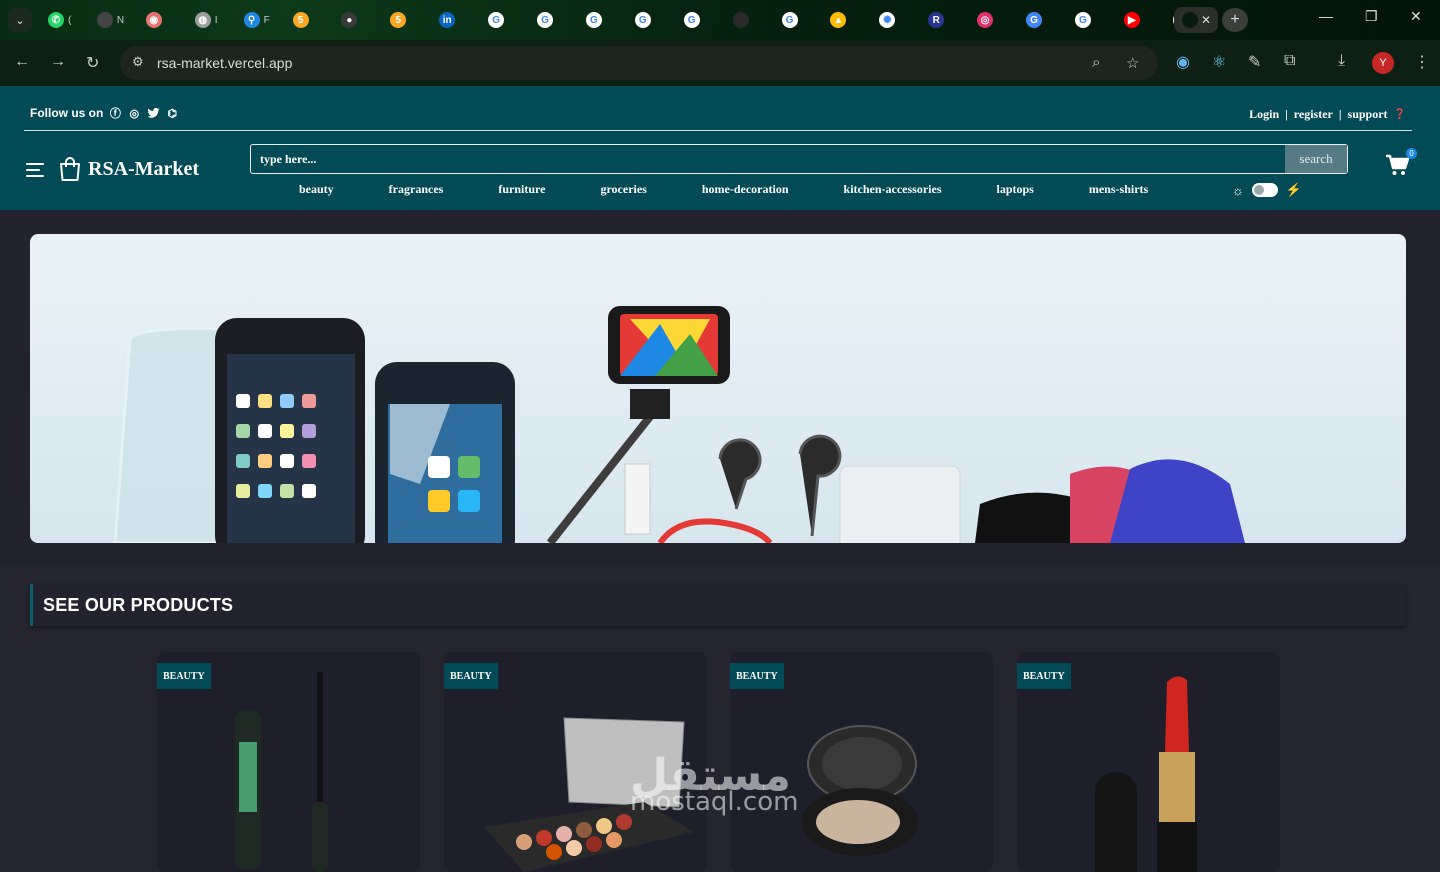  I want to click on browser-tabstrip: ⌄ ✆(N◉◍I⚲F5●5inGGGGGG▲✺R◎GG▶⌬ ✕ + — ❐ ✕, so click(720, 20).